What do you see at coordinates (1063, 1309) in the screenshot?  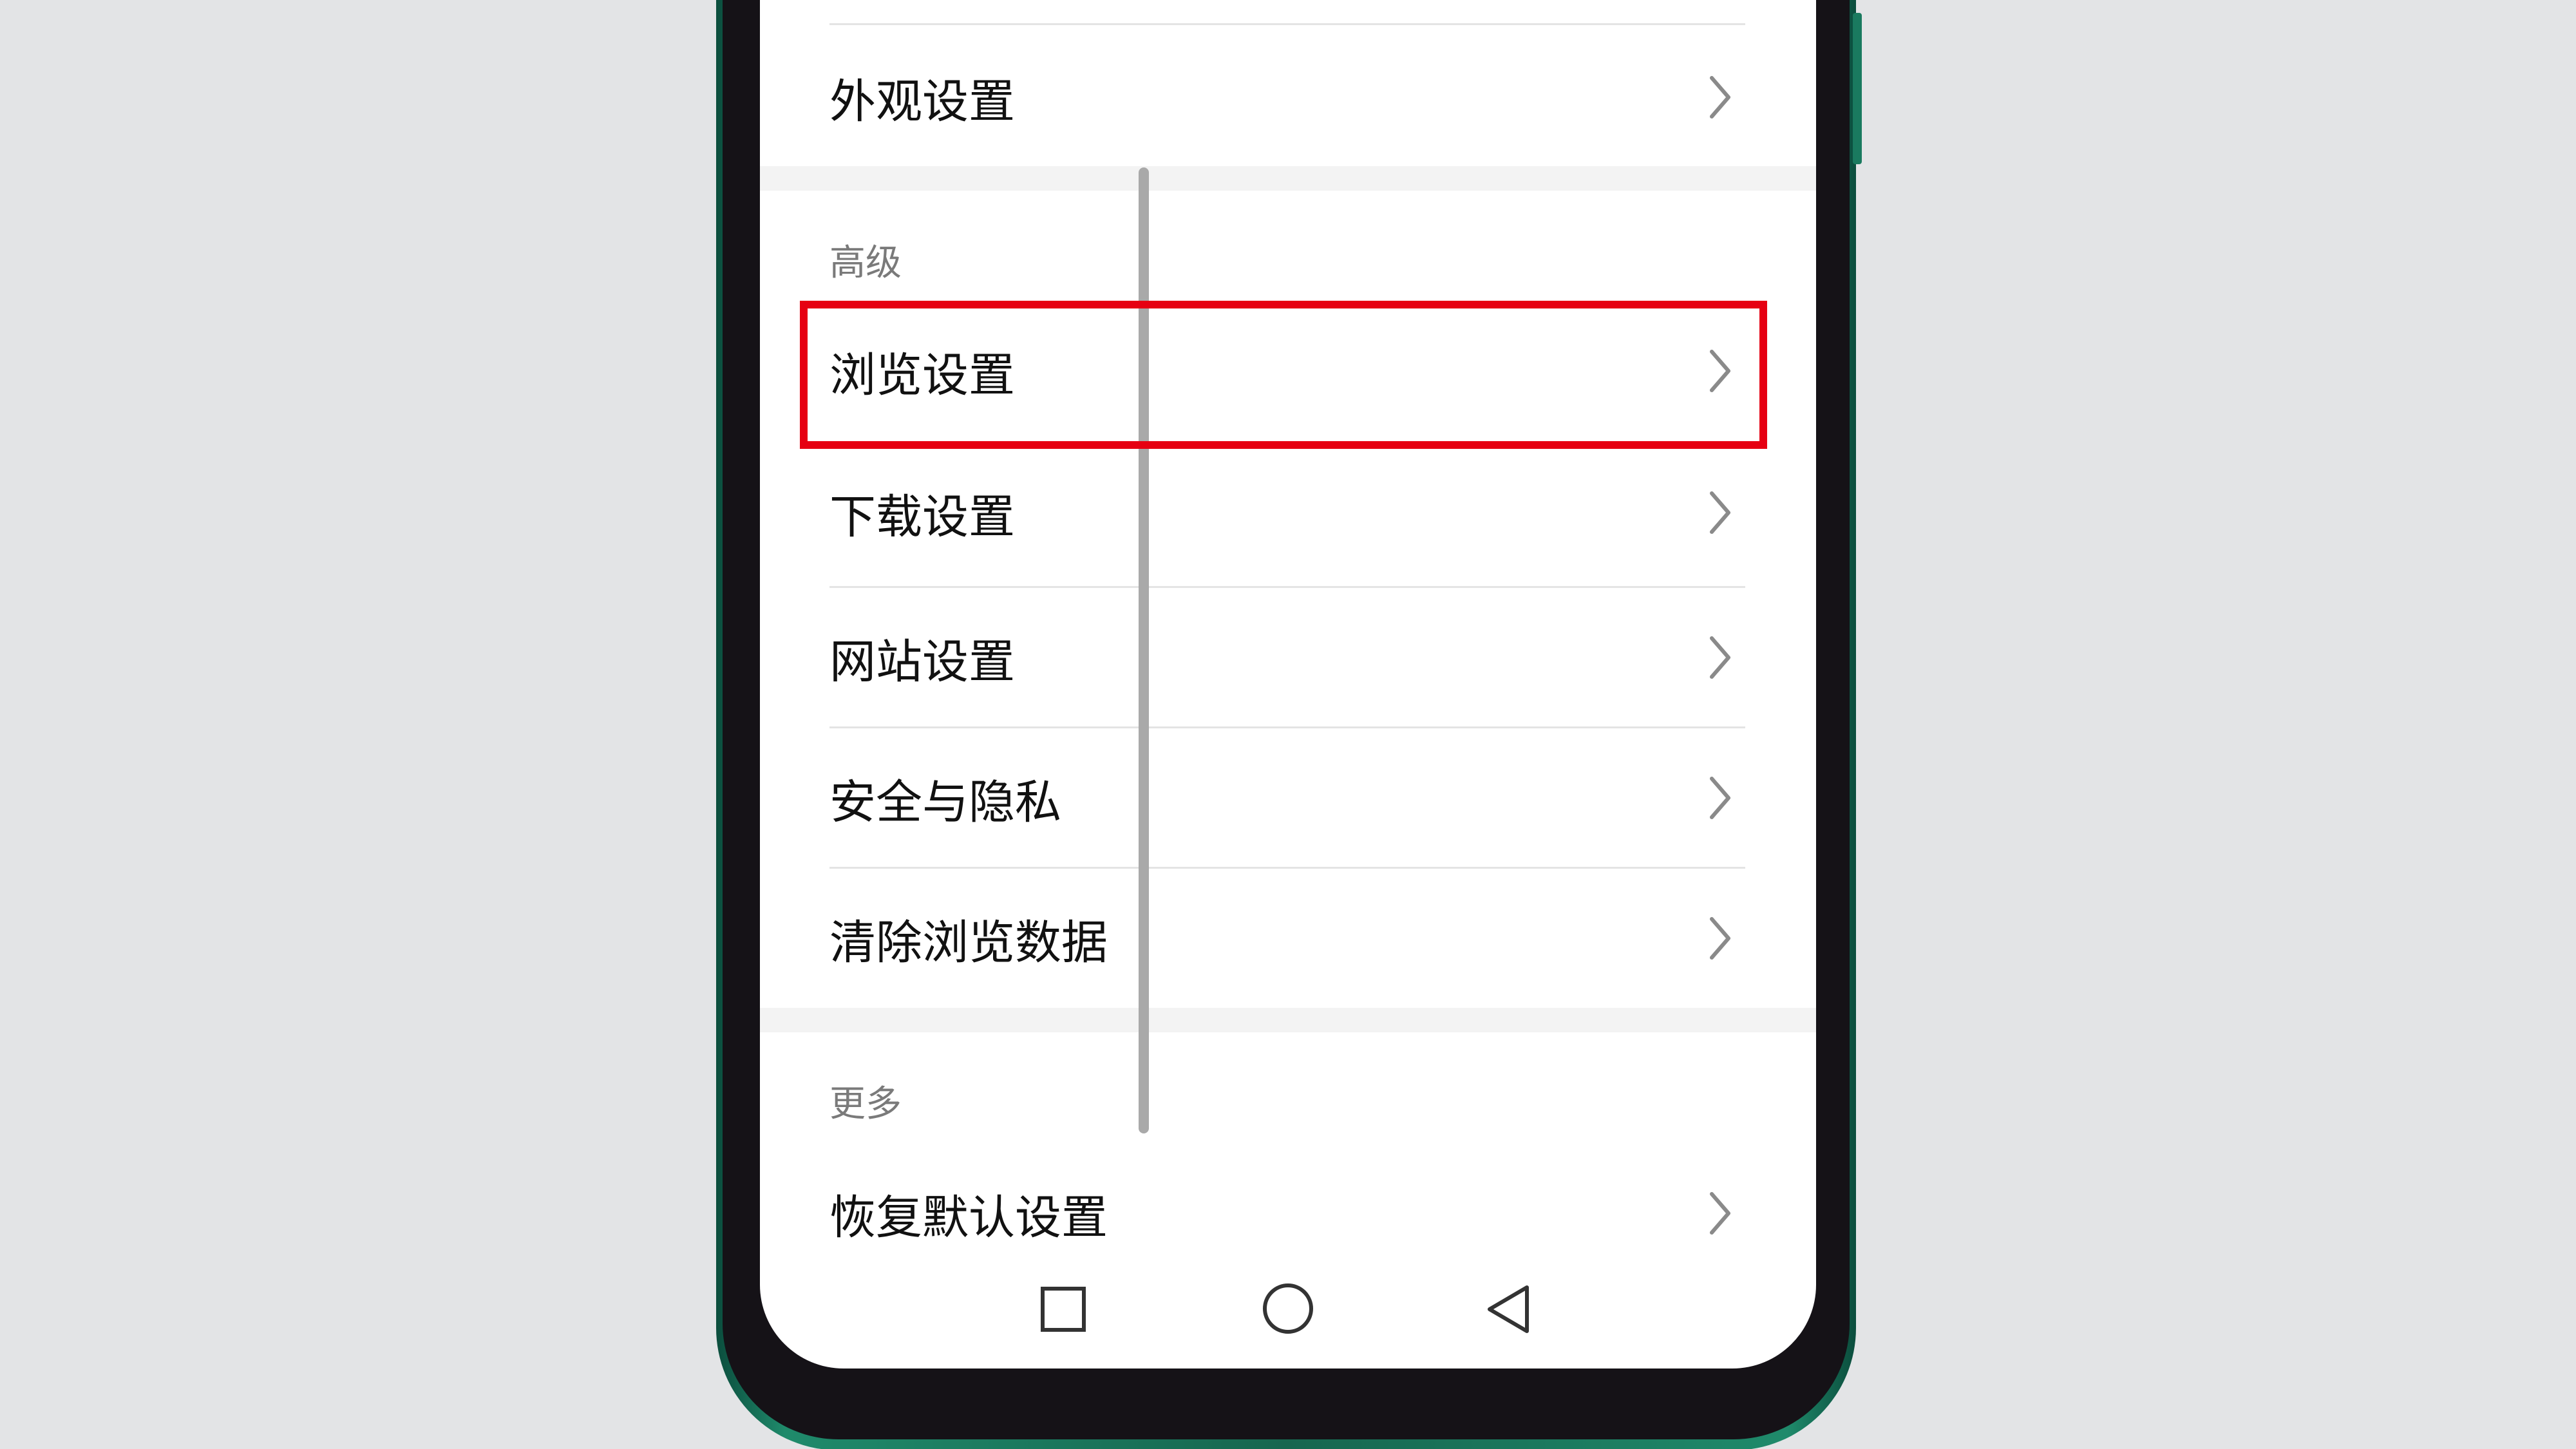 I see `square-icon` at bounding box center [1063, 1309].